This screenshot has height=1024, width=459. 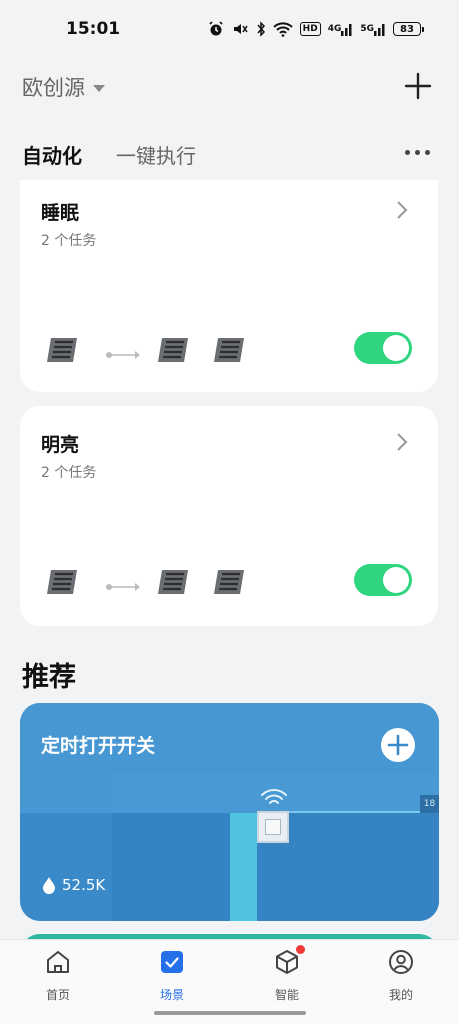 I want to click on recommend-badge: 18, so click(x=429, y=804).